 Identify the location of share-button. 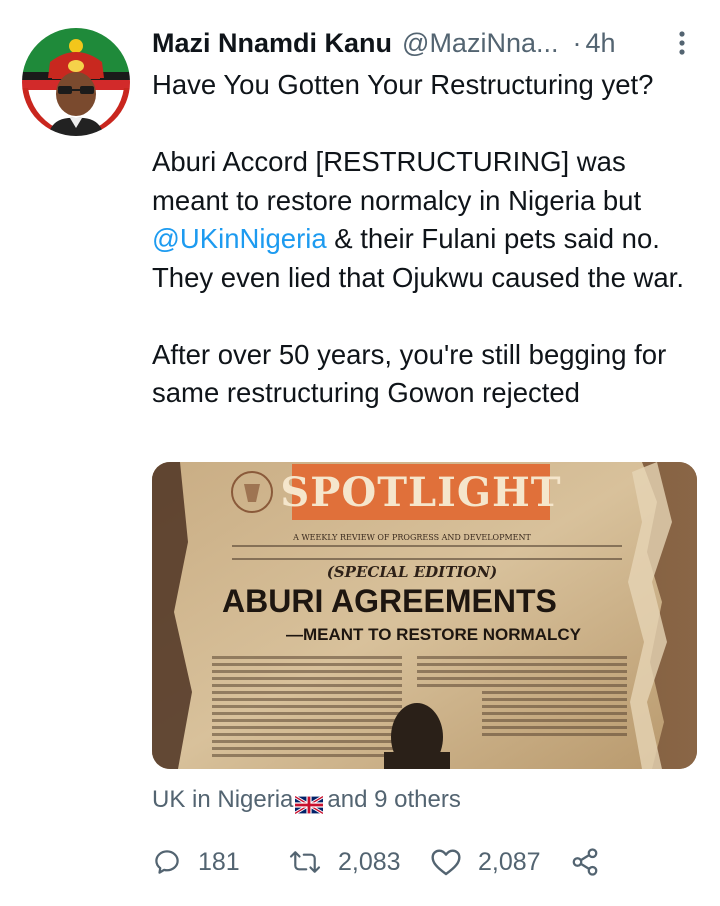
(585, 862).